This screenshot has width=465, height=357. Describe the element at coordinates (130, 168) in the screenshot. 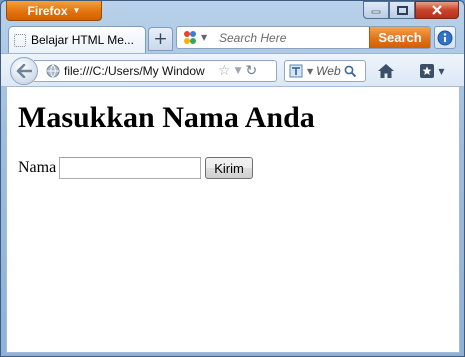

I see `name-input` at that location.